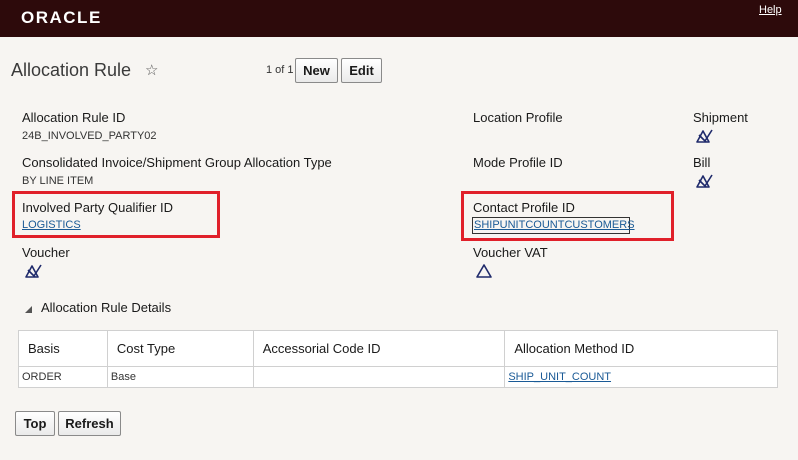  I want to click on column-header-cost-type: Cost Type, so click(180, 348).